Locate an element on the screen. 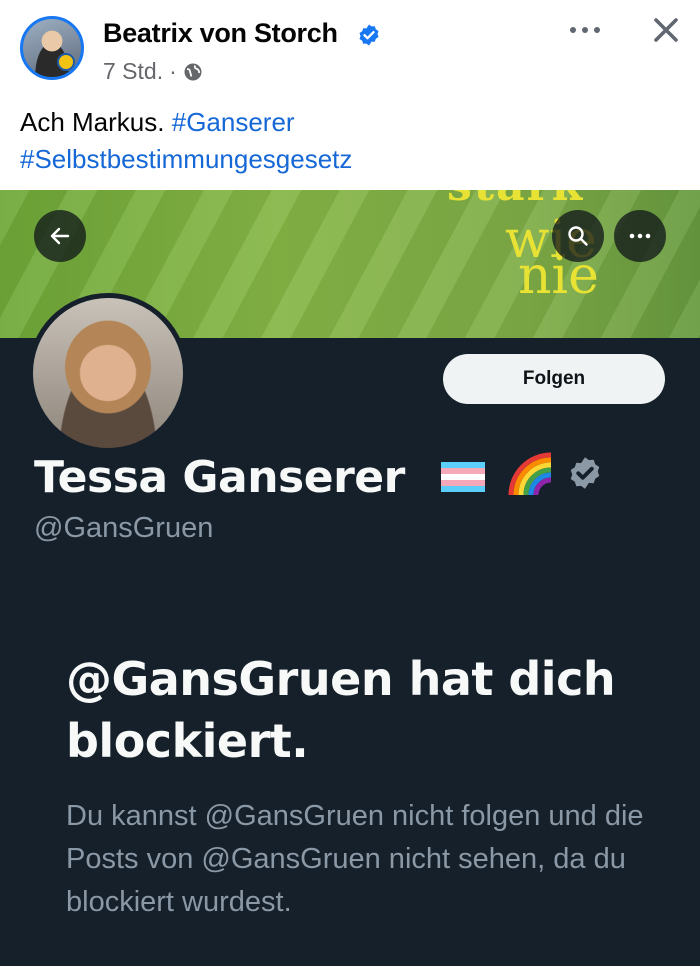 The width and height of the screenshot is (700, 966). follow-button: Folgen is located at coordinates (554, 379).